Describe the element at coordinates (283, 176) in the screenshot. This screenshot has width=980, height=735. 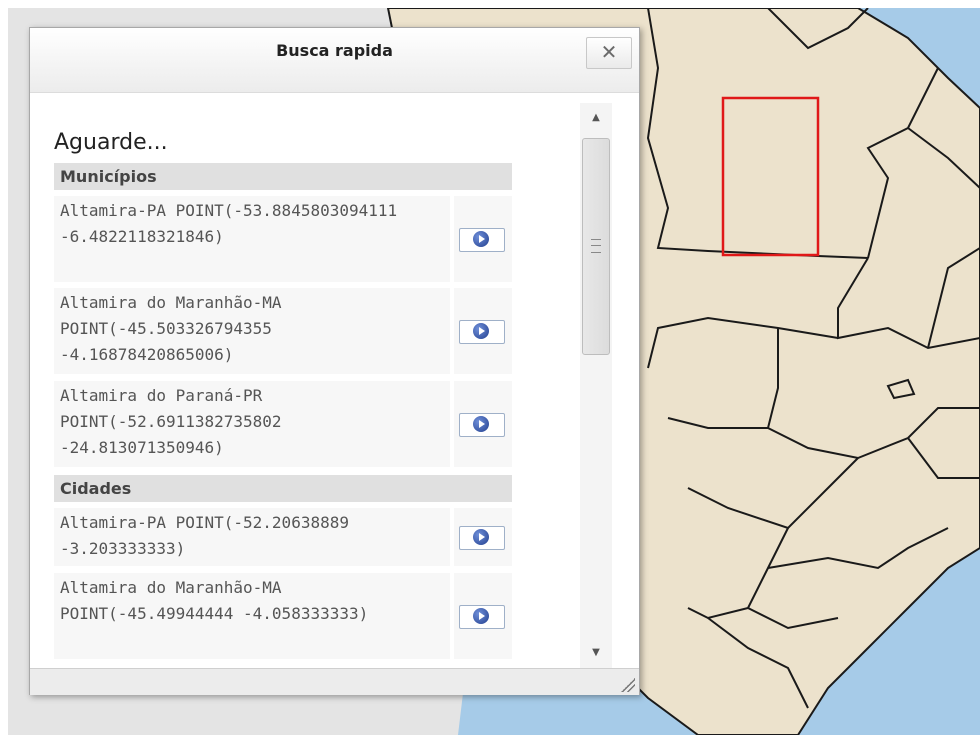
I see `section-header-municipios: Municípios` at that location.